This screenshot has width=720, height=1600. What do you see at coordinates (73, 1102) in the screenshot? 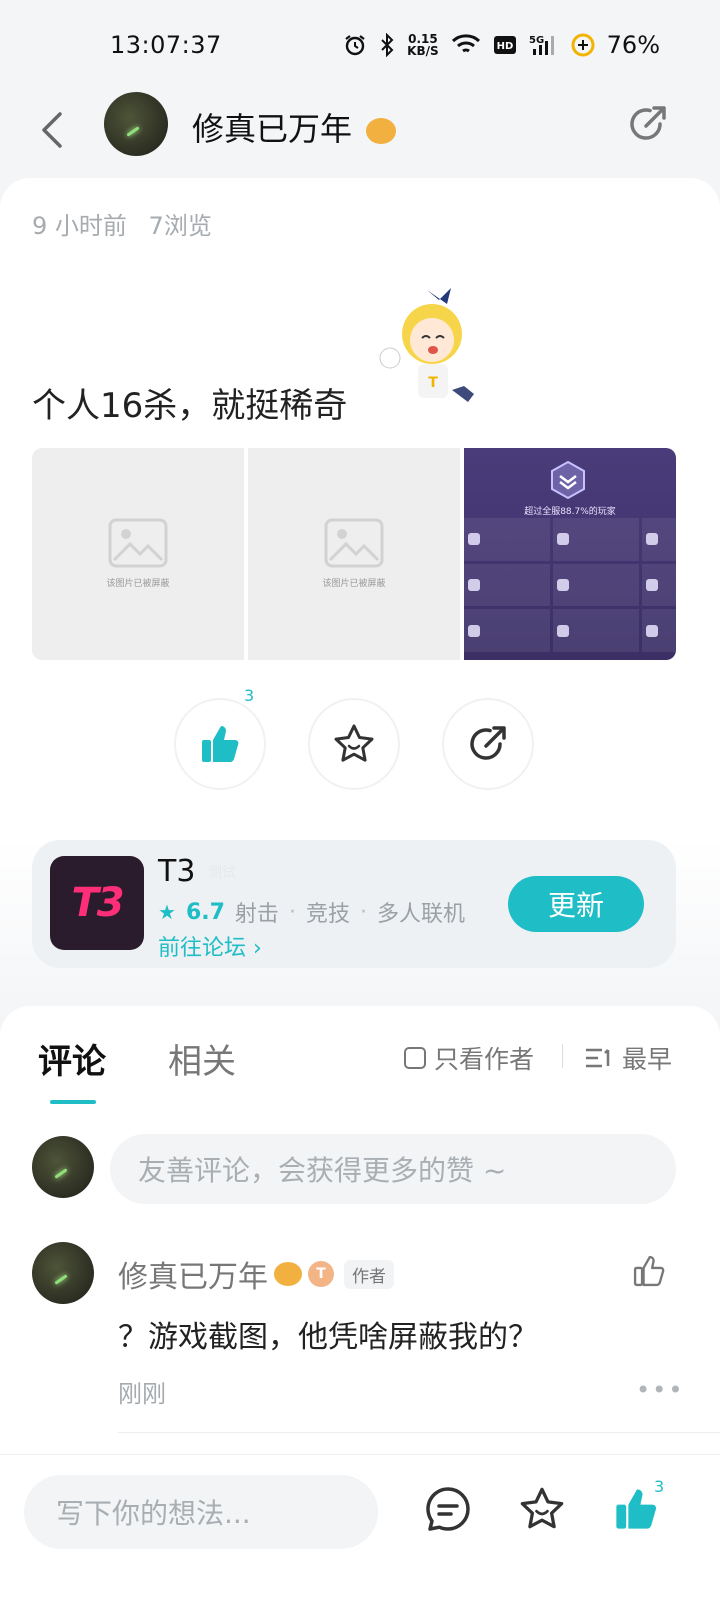
I see `active-tab-indicator` at bounding box center [73, 1102].